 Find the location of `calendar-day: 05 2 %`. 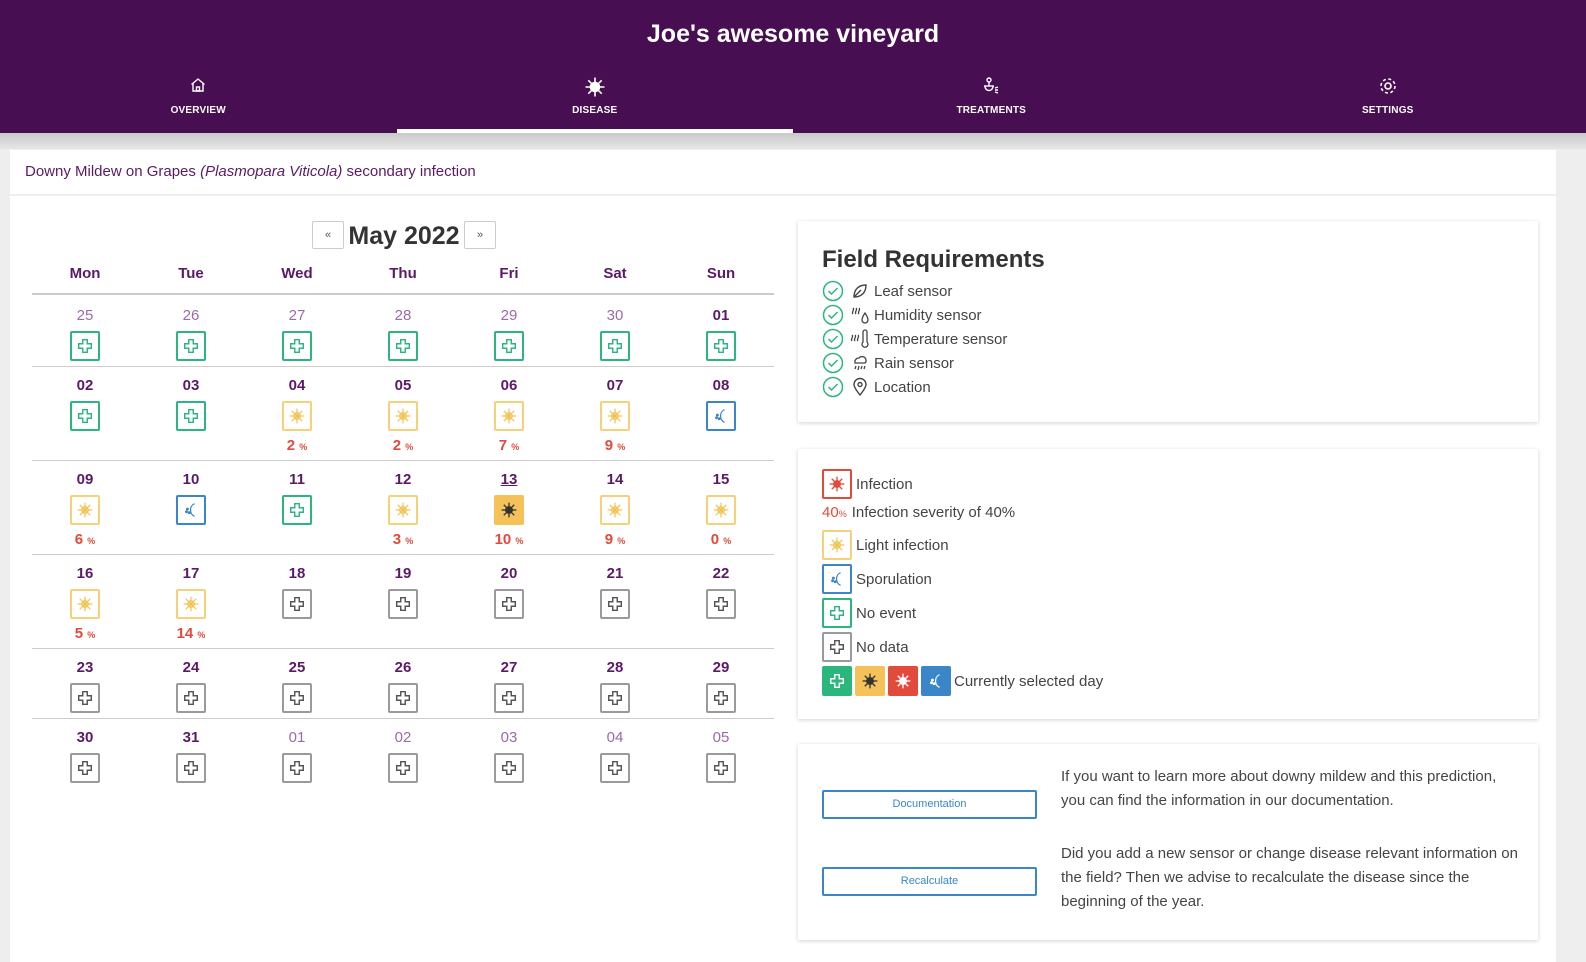

calendar-day: 05 2 % is located at coordinates (403, 413).